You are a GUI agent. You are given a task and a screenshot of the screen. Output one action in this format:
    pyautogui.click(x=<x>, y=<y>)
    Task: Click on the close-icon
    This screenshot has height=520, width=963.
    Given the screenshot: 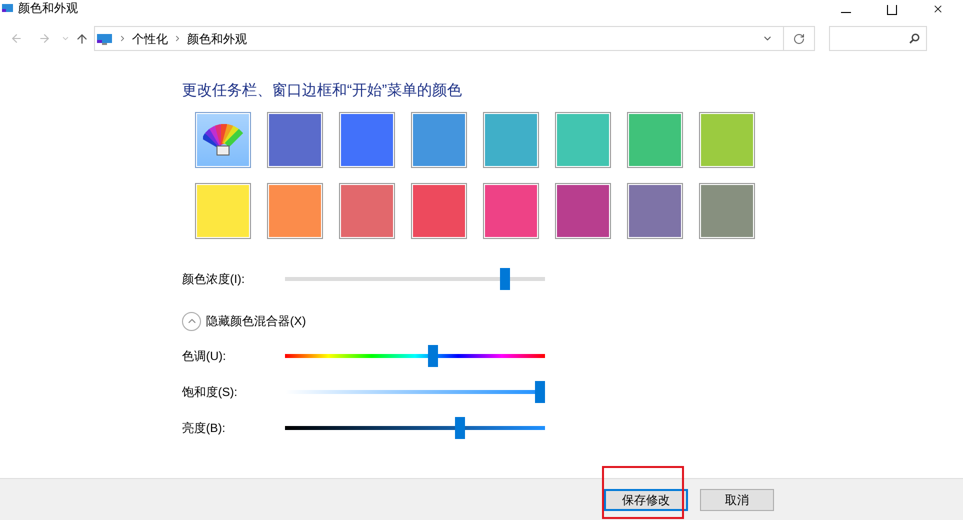 What is the action you would take?
    pyautogui.click(x=938, y=9)
    